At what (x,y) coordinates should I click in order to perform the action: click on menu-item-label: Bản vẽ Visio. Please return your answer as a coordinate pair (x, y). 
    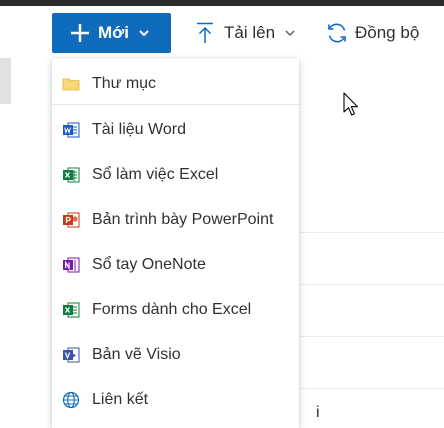
    Looking at the image, I should click on (136, 354).